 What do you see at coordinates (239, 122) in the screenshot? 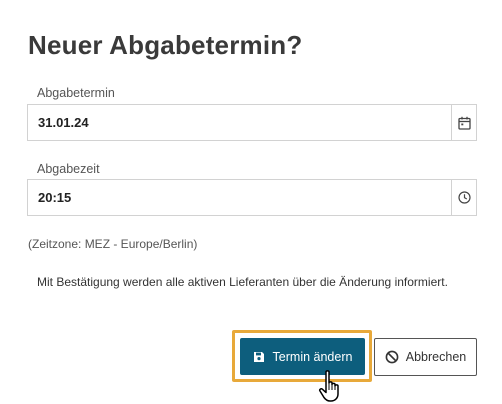
I see `date-field-value: 31.01.24` at bounding box center [239, 122].